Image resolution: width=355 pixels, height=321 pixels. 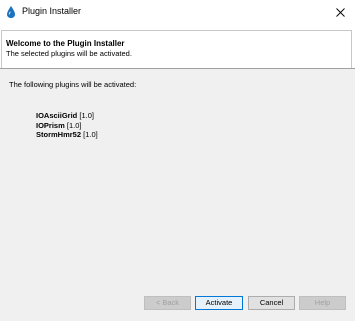 What do you see at coordinates (52, 11) in the screenshot?
I see `window-title: Plugin Installer` at bounding box center [52, 11].